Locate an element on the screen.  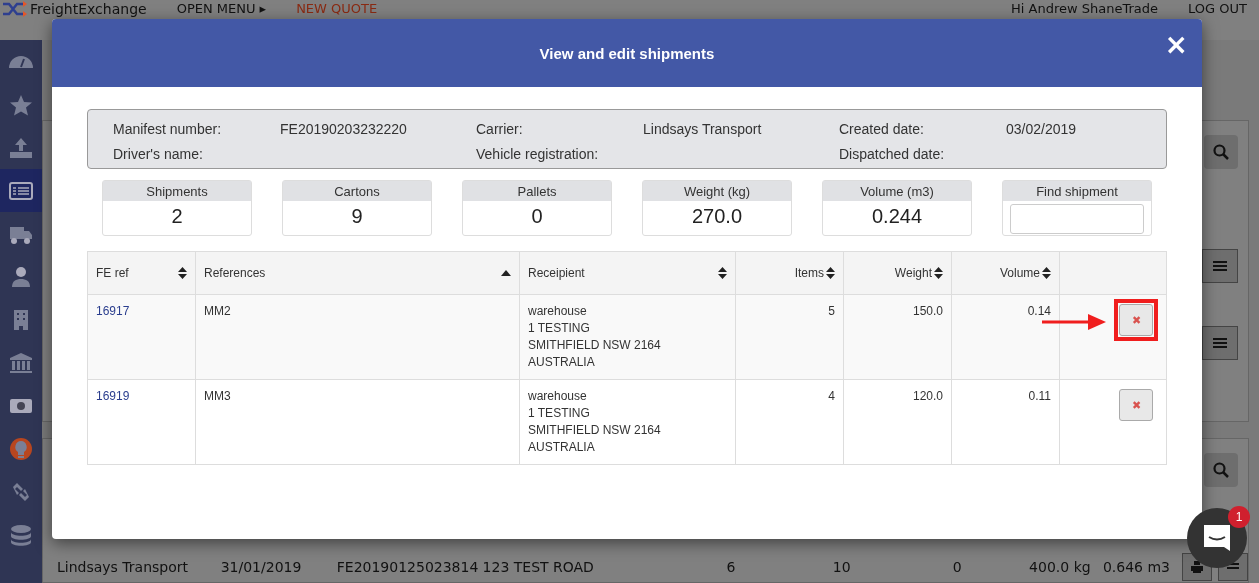
stat-label: Volume (m3) is located at coordinates (897, 191).